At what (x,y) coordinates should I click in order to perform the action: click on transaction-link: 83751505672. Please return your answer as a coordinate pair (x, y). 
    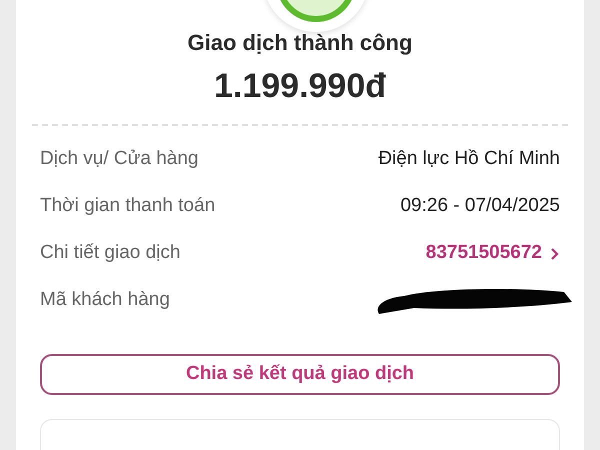
    Looking at the image, I should click on (493, 253).